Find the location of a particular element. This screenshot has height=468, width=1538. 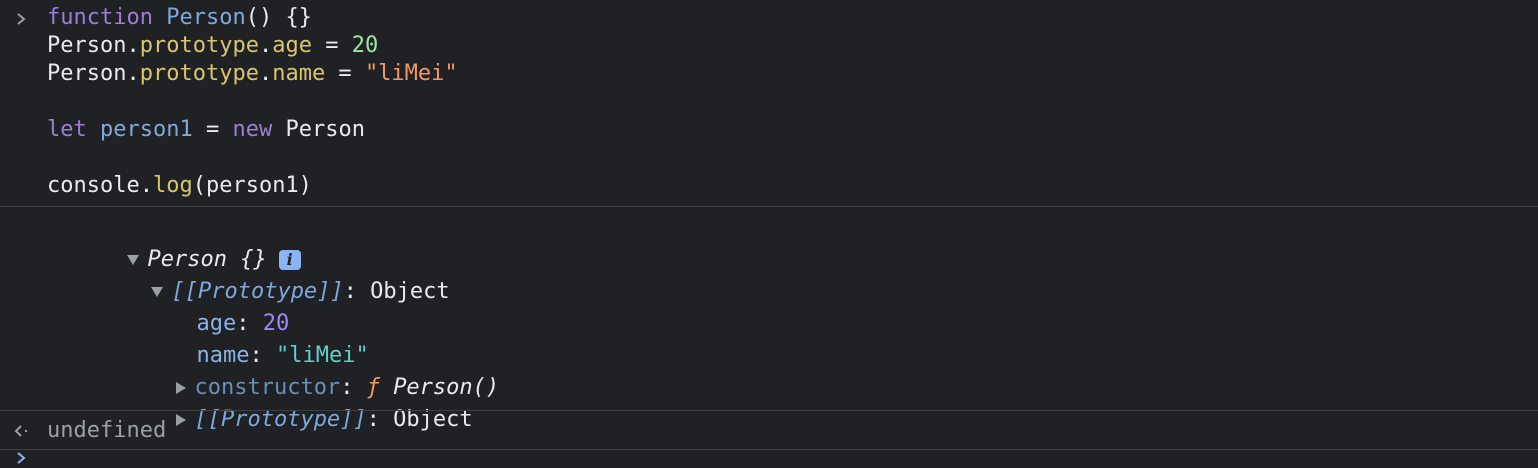

code-line: console.log(person1) is located at coordinates (252, 186).